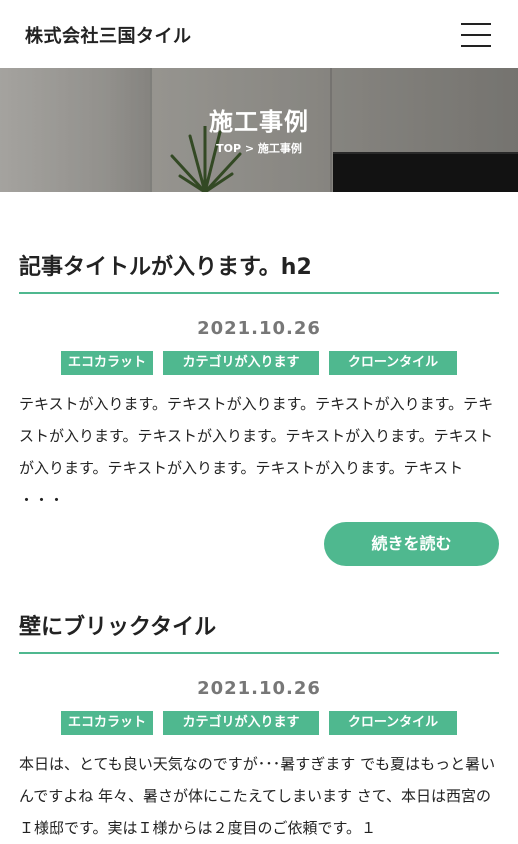 The width and height of the screenshot is (518, 844). What do you see at coordinates (108, 35) in the screenshot?
I see `site-logo: 株式会社三国タイル` at bounding box center [108, 35].